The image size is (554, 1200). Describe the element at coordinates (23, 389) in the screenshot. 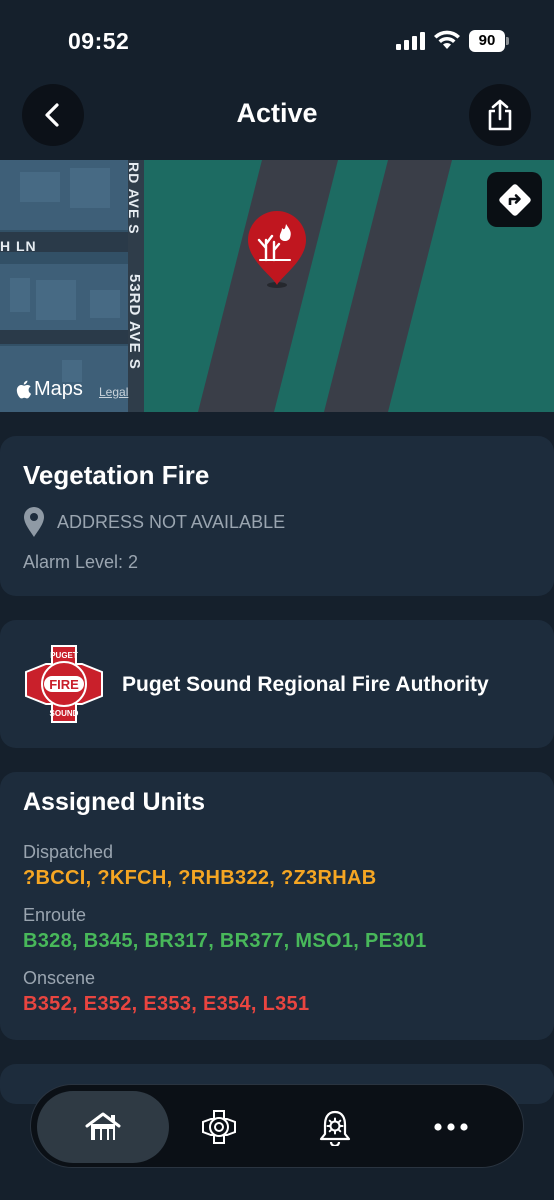

I see `apple-logo-icon` at that location.